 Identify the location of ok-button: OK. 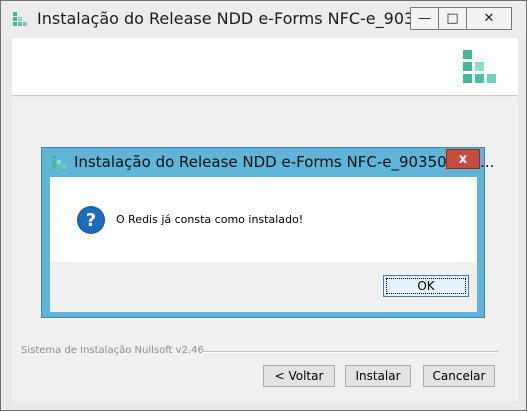
(426, 286).